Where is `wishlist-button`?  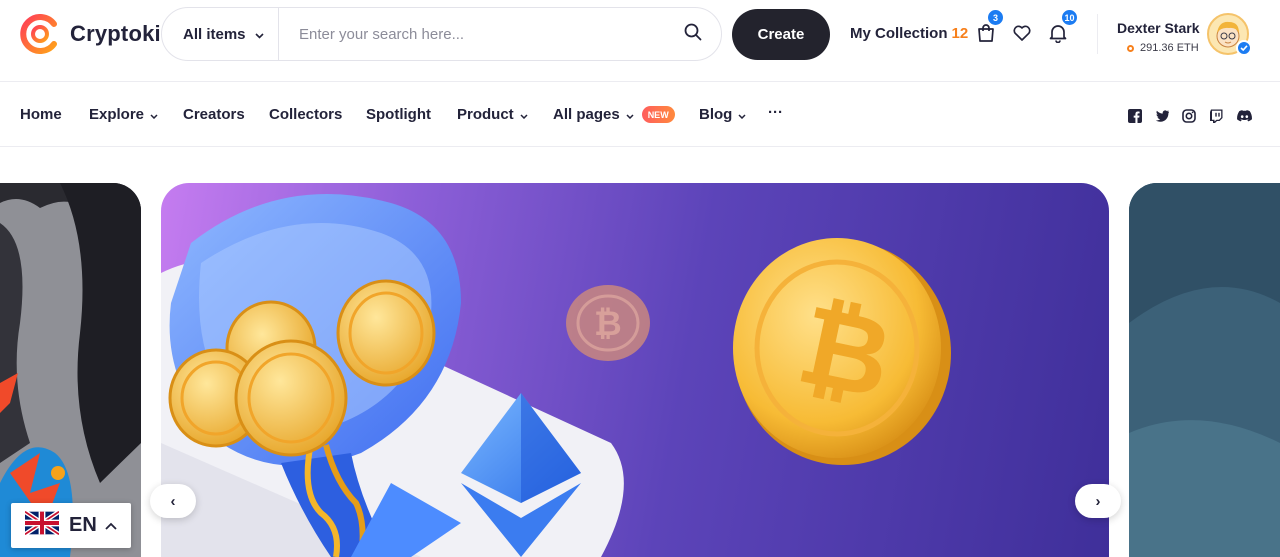
wishlist-button is located at coordinates (1022, 35).